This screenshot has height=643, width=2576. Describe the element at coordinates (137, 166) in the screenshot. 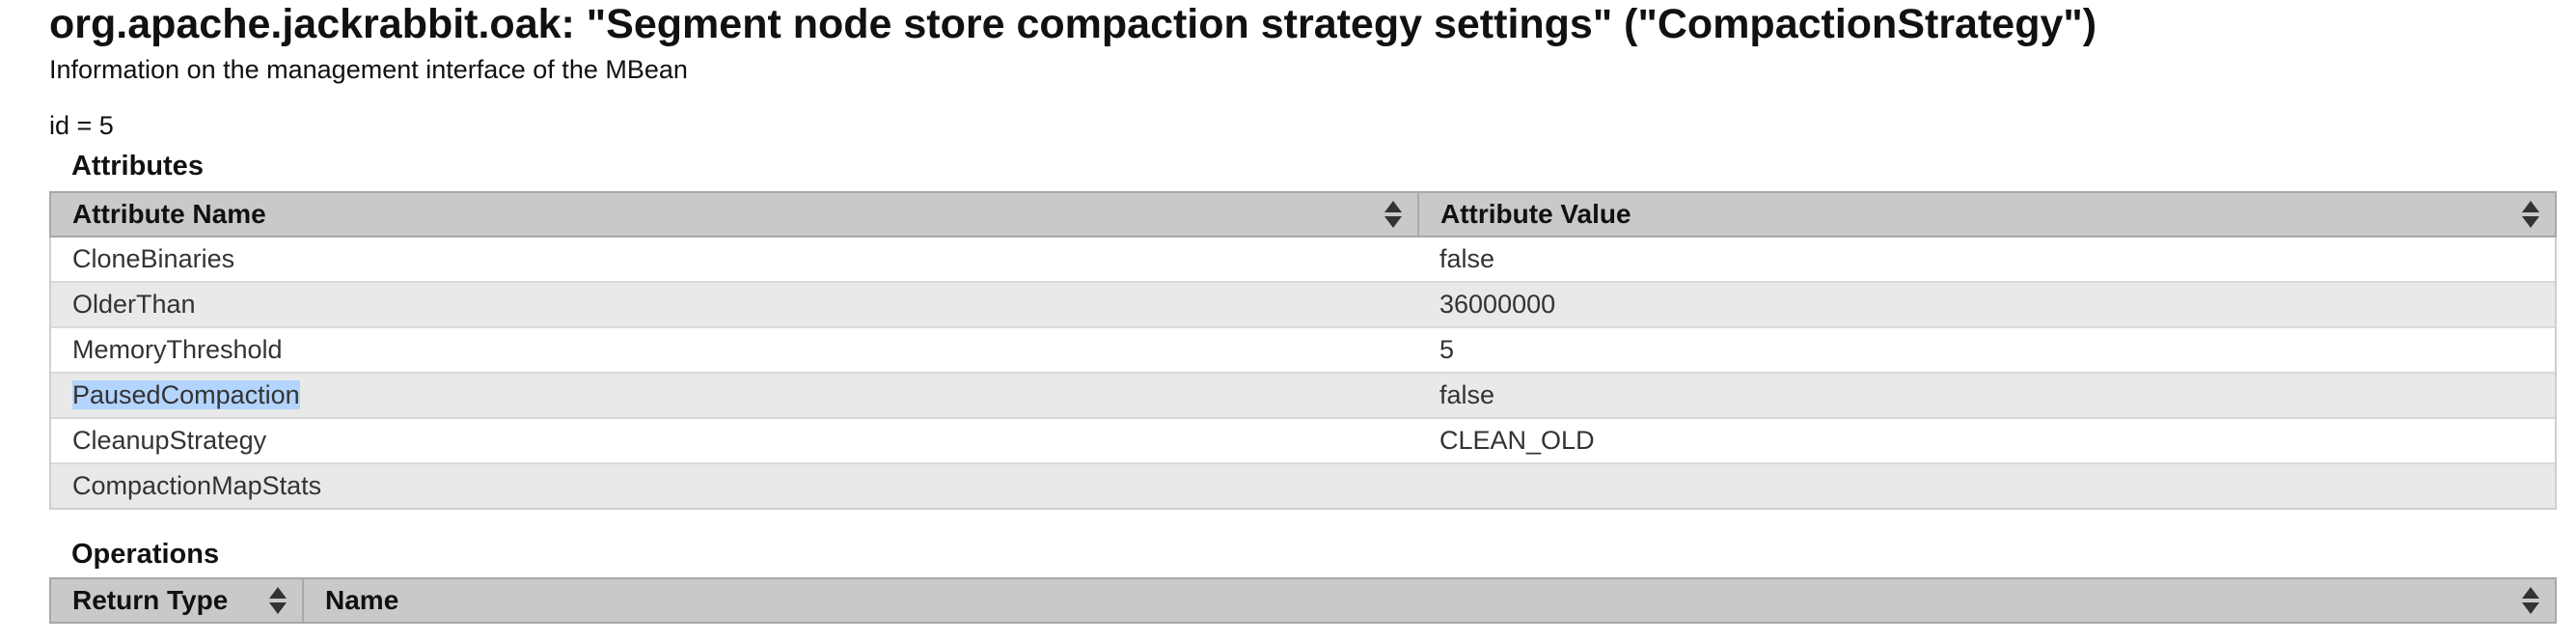

I see `attributes-heading: Attributes` at that location.